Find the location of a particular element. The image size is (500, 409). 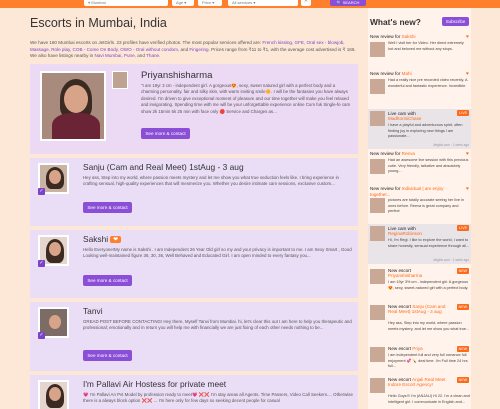

feed-who-link: MadhoriniChase is located at coordinates (404, 118).